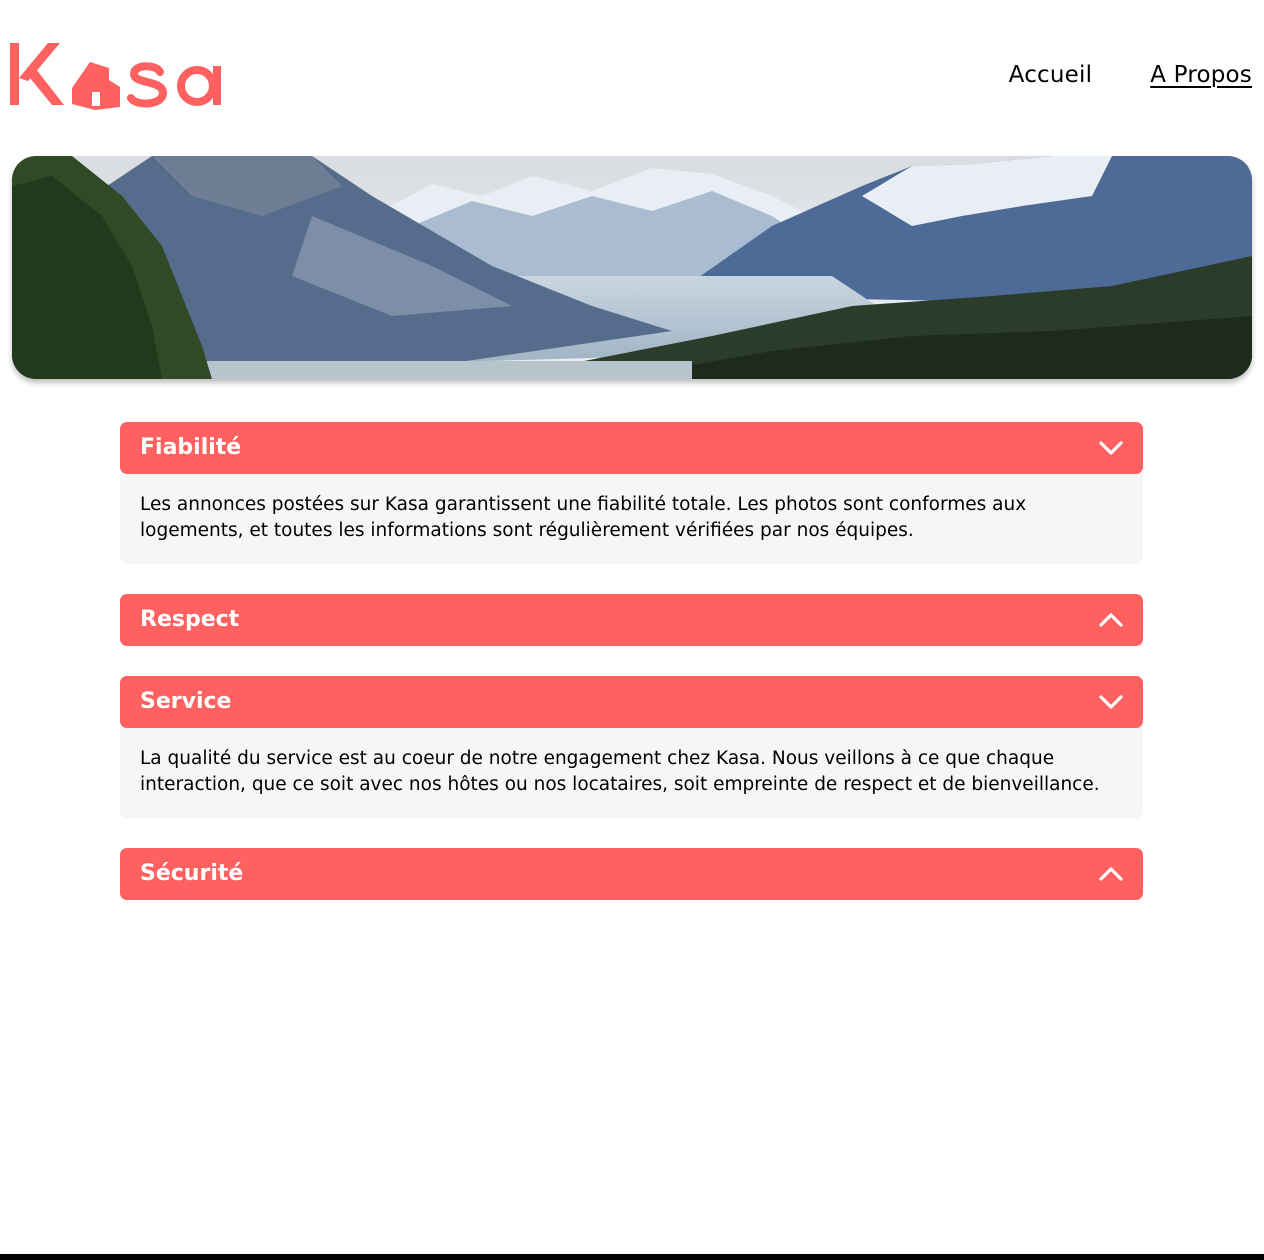 Image resolution: width=1264 pixels, height=1260 pixels. What do you see at coordinates (631, 702) in the screenshot?
I see `collapse-header-service: Service` at bounding box center [631, 702].